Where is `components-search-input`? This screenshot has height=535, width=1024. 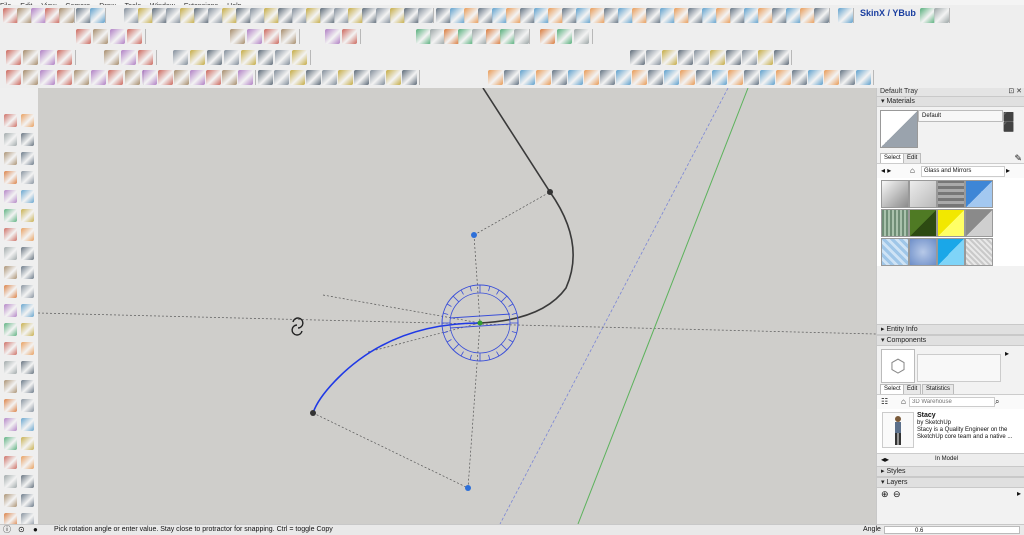 components-search-input is located at coordinates (952, 402).